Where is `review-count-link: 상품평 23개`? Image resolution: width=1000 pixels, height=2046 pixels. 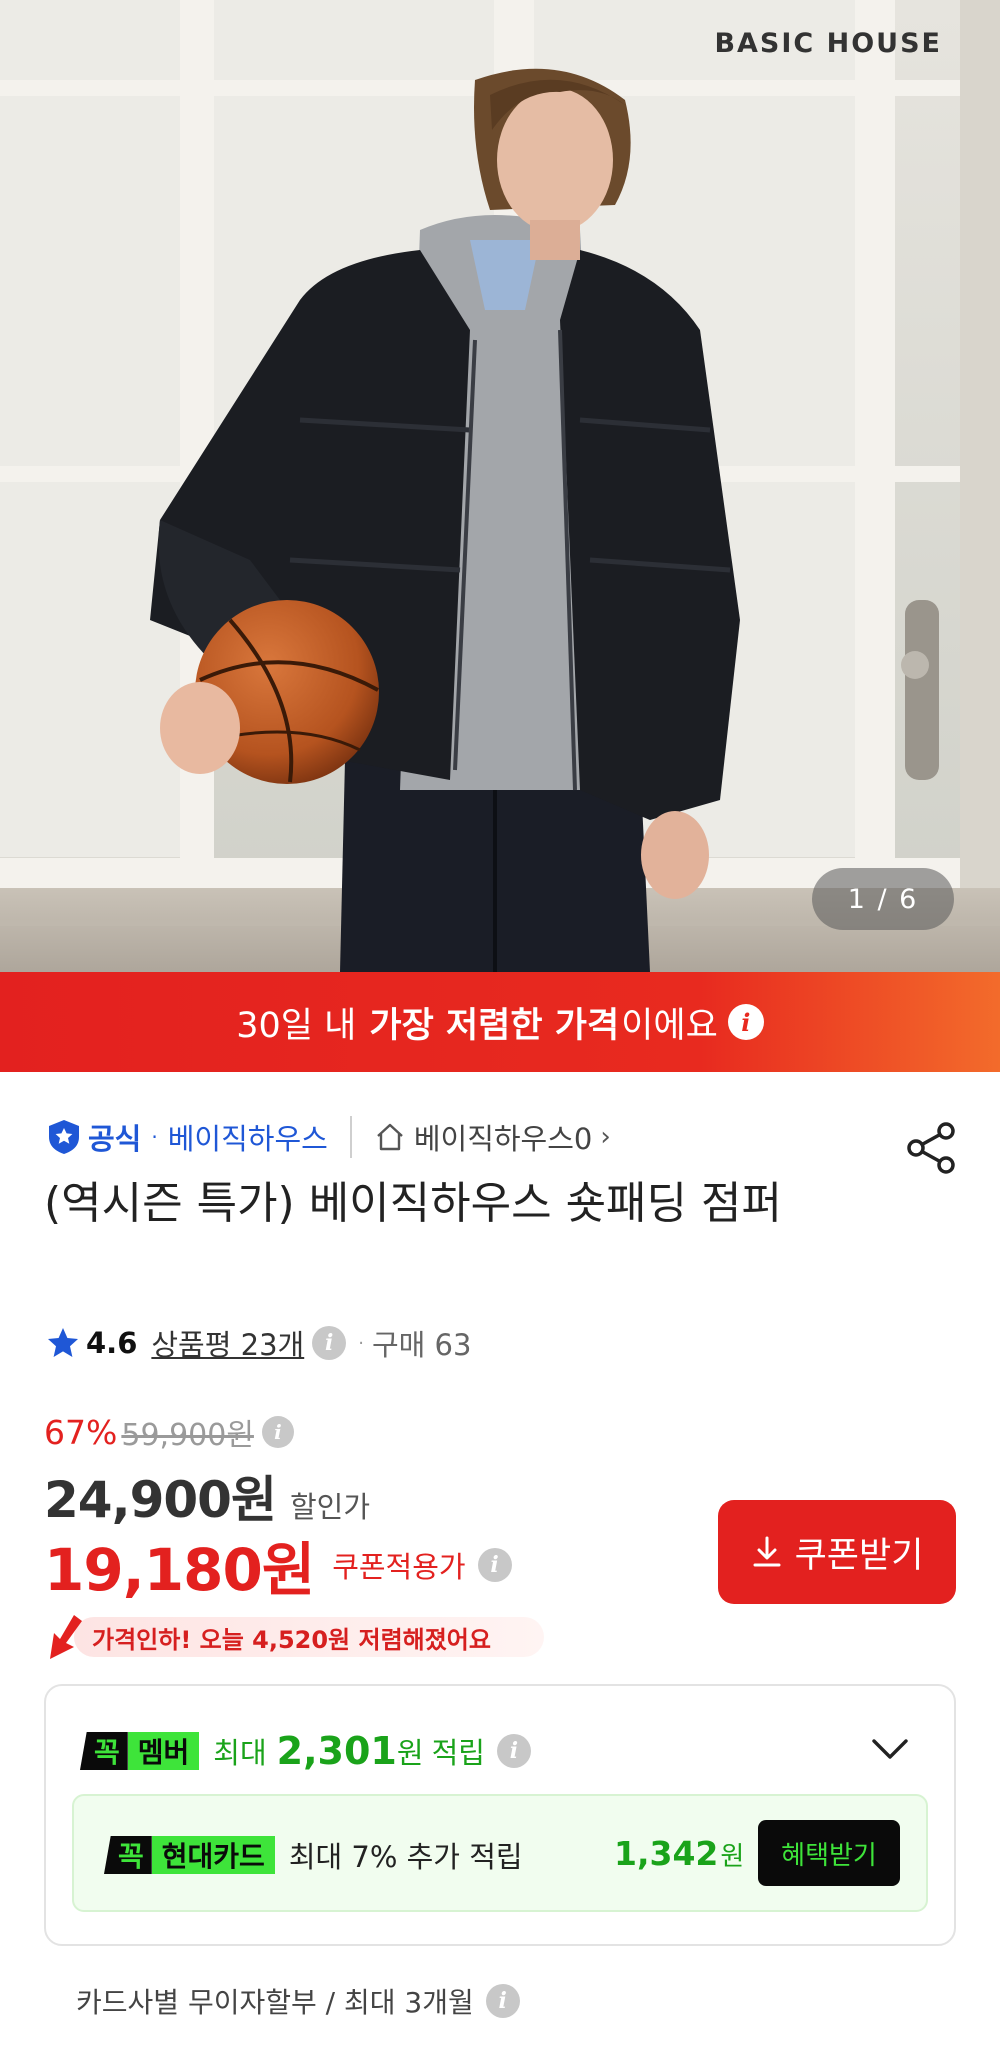 review-count-link: 상품평 23개 is located at coordinates (227, 1343).